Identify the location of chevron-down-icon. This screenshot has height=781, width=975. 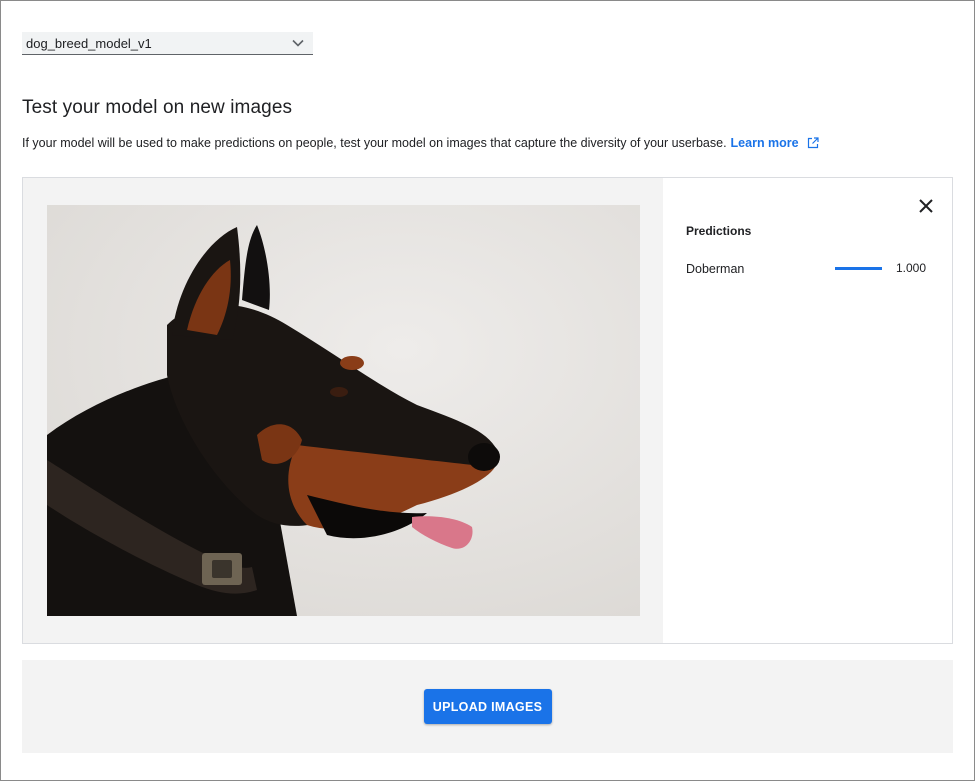
(298, 43).